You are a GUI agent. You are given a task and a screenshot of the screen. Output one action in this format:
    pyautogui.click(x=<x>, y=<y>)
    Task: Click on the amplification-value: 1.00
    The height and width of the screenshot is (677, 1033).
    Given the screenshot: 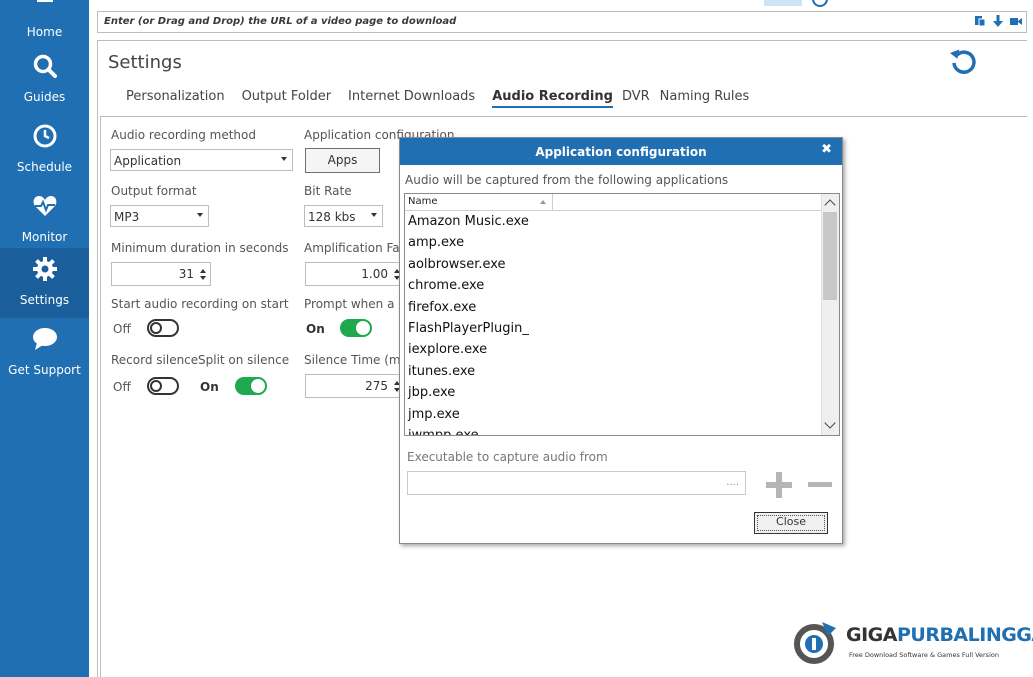 What is the action you would take?
    pyautogui.click(x=374, y=274)
    